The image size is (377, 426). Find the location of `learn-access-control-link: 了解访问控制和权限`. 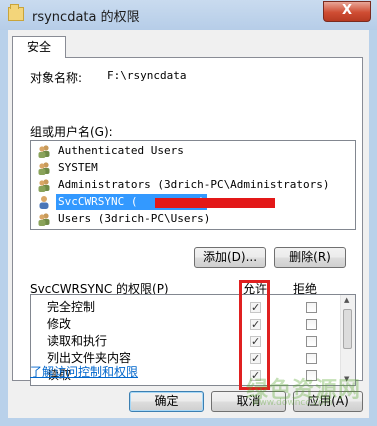

learn-access-control-link: 了解访问控制和权限 is located at coordinates (84, 371).